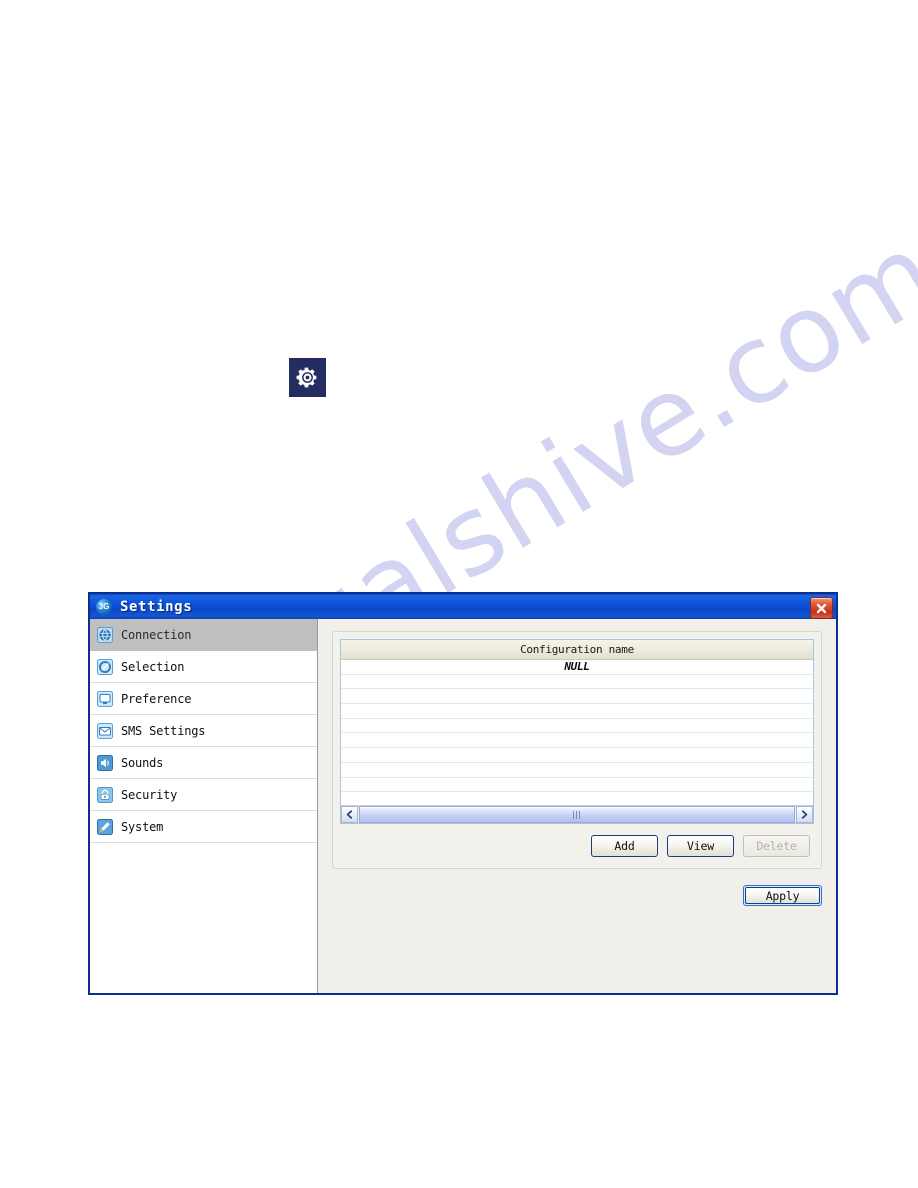 The width and height of the screenshot is (918, 1188). I want to click on network-selection-icon, so click(104, 666).